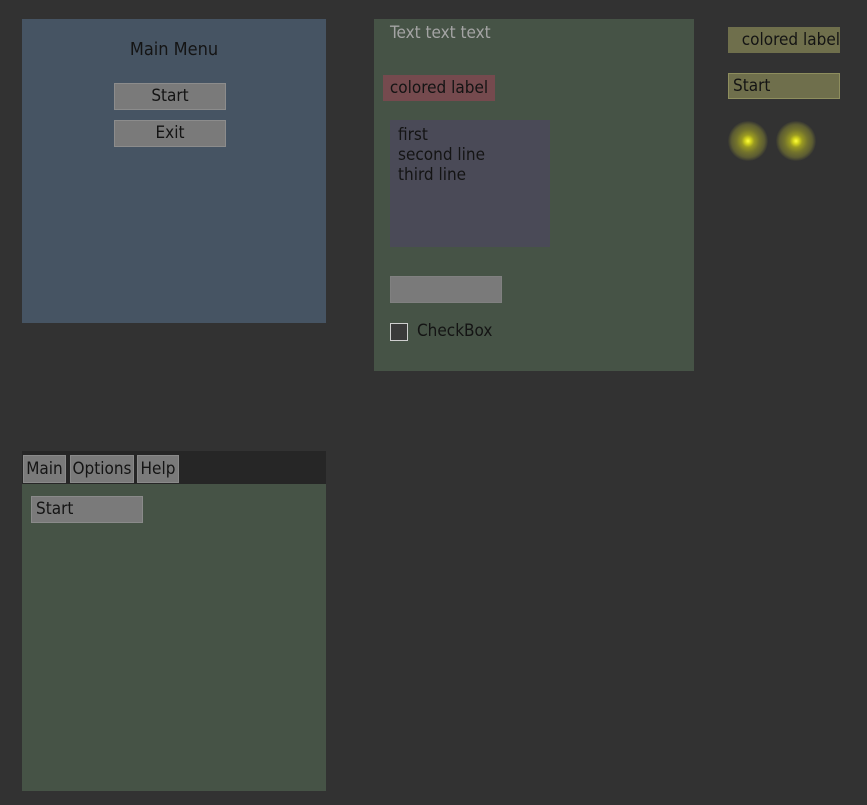 The width and height of the screenshot is (867, 805). What do you see at coordinates (470, 135) in the screenshot?
I see `list-item: first` at bounding box center [470, 135].